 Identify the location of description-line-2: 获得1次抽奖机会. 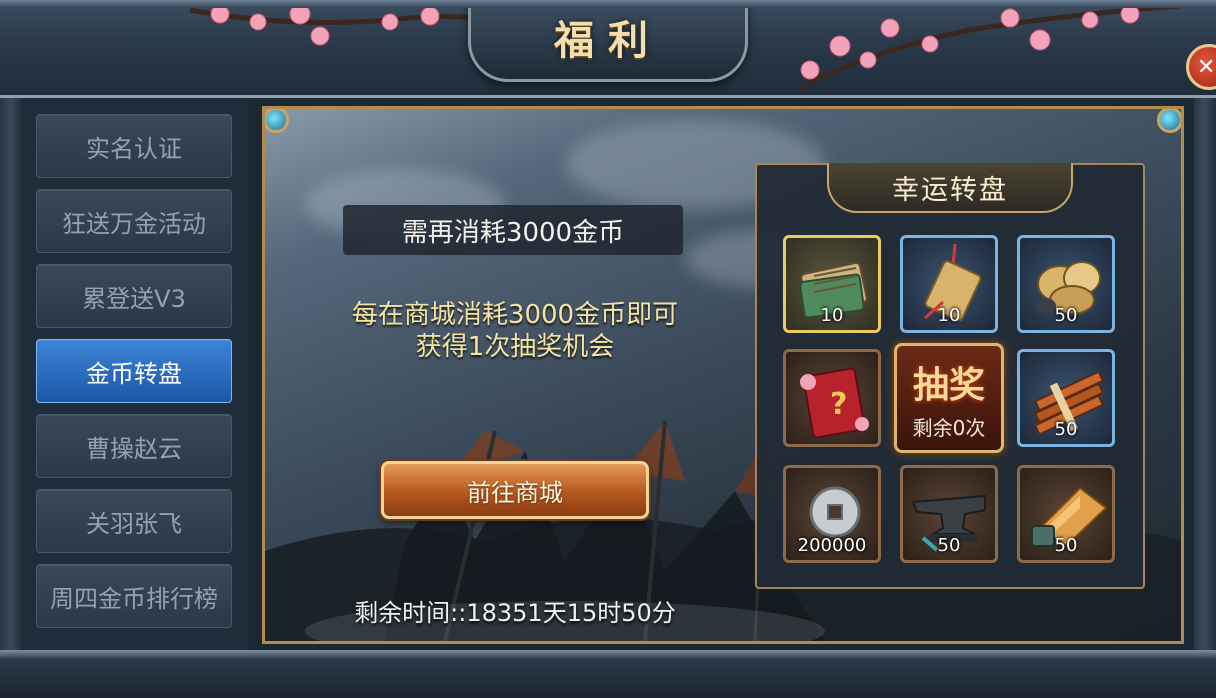
(515, 347).